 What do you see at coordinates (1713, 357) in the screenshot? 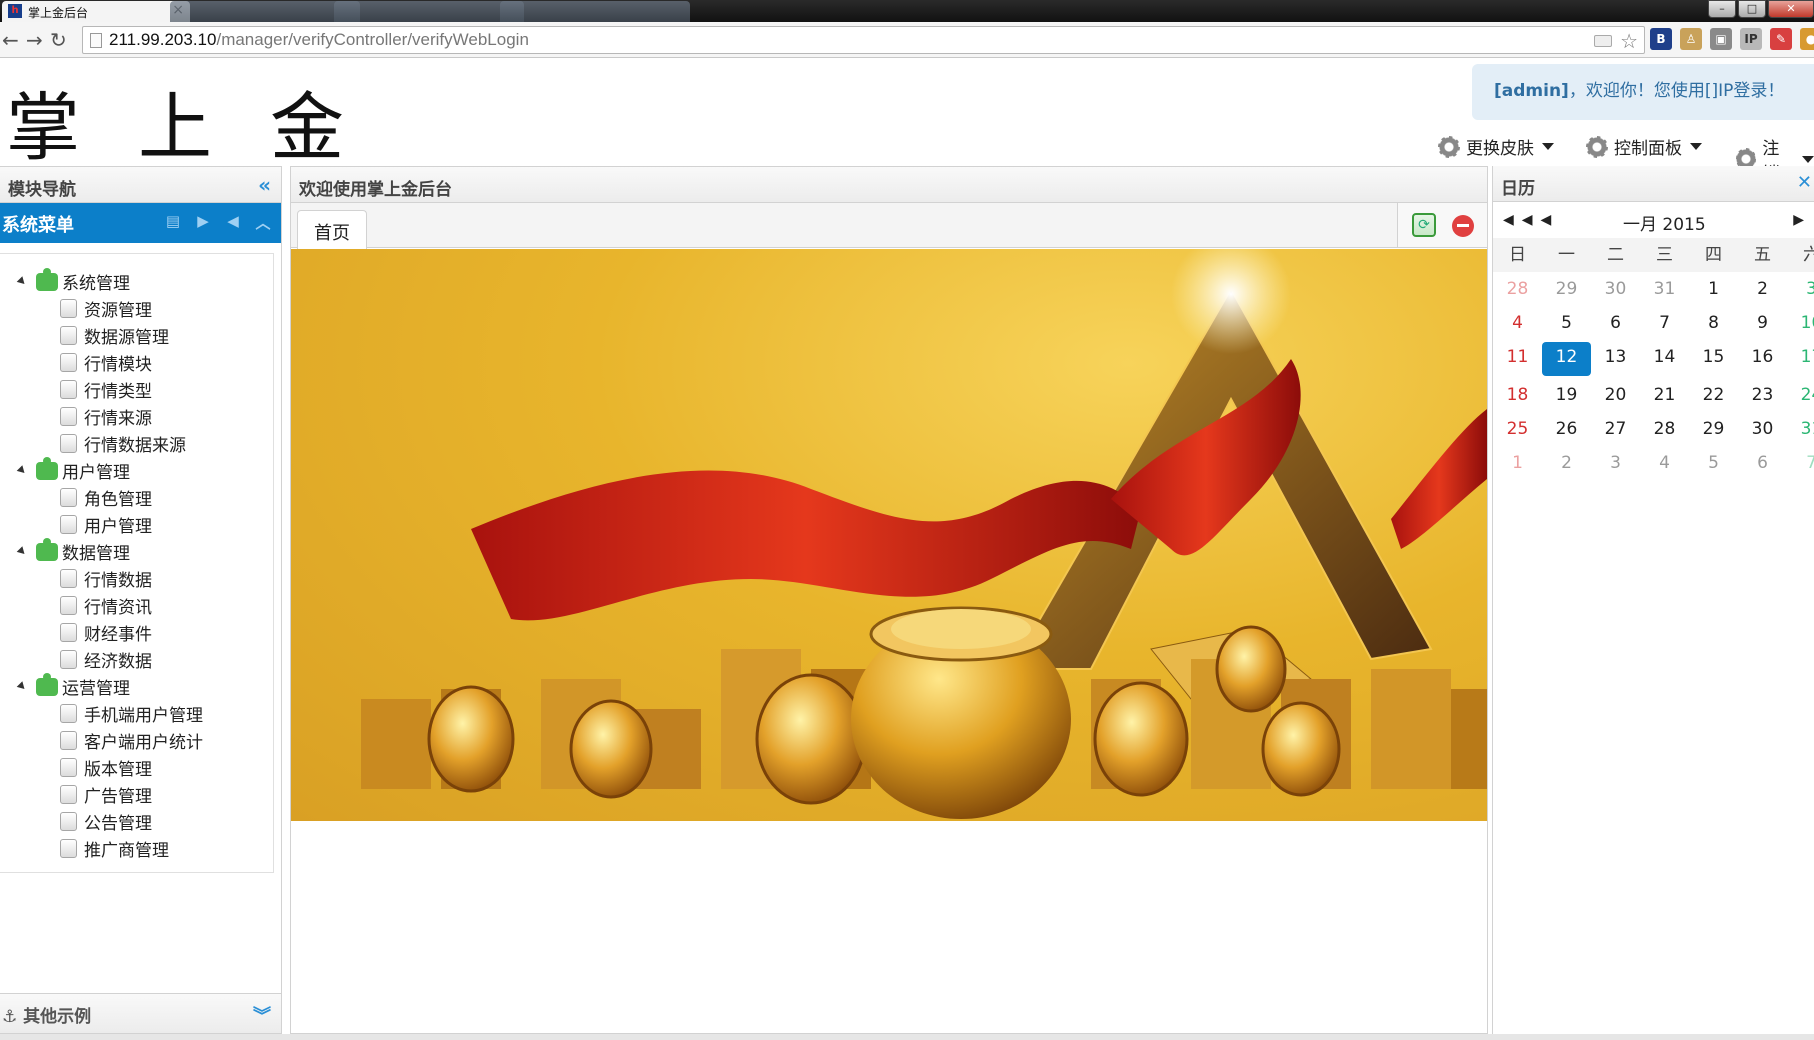
I see `calendar-day: 15` at bounding box center [1713, 357].